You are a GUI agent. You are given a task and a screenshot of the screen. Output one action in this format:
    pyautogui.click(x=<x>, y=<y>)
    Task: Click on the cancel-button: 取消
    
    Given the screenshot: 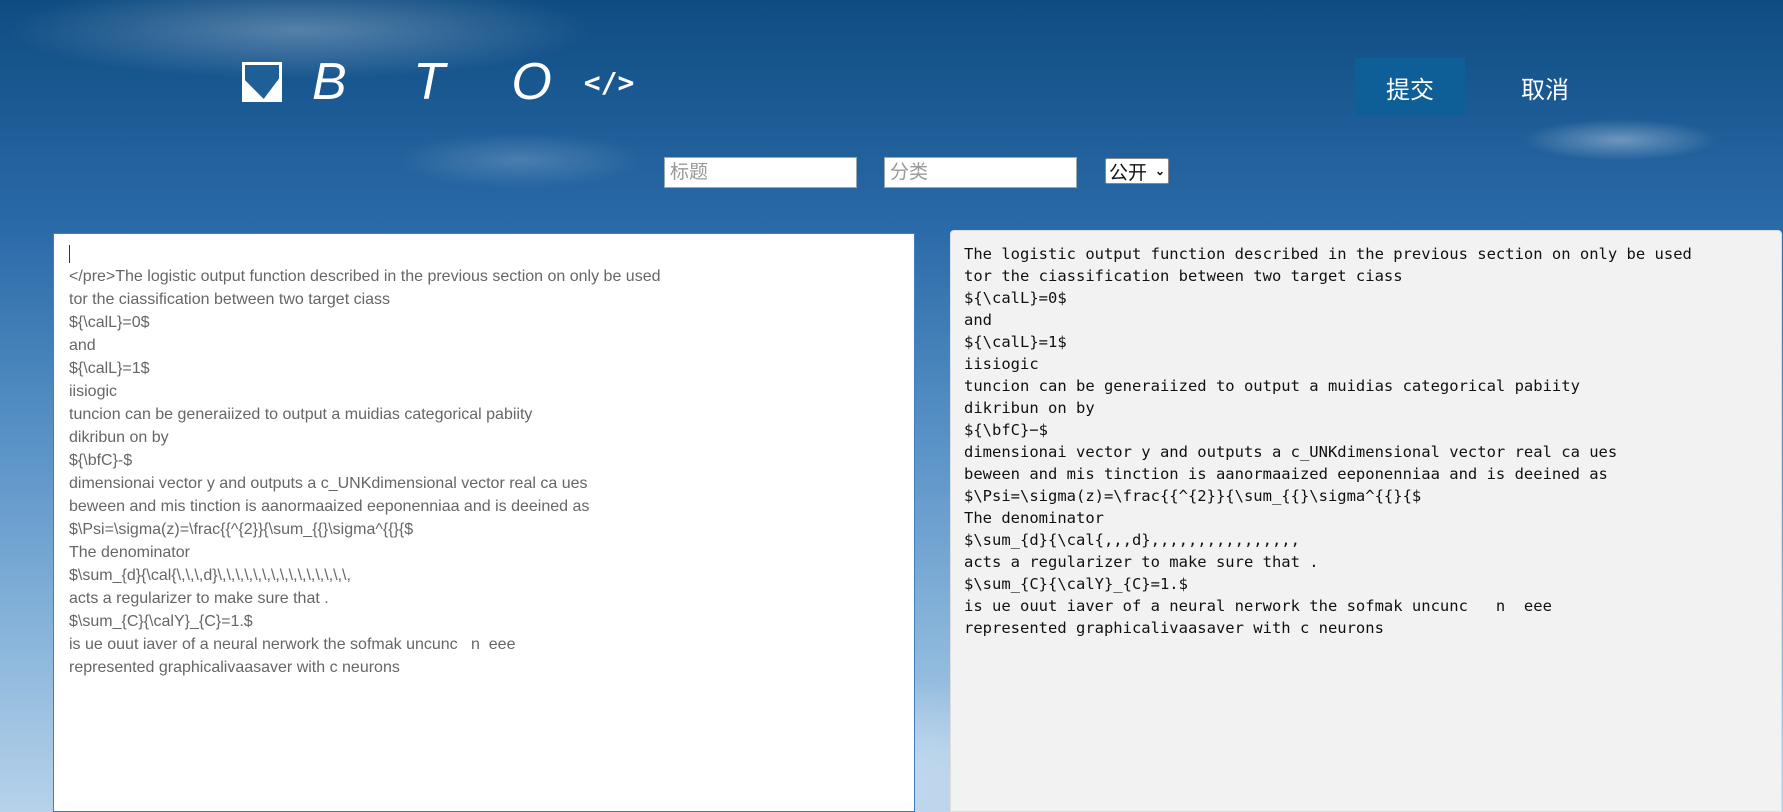 What is the action you would take?
    pyautogui.click(x=1545, y=87)
    